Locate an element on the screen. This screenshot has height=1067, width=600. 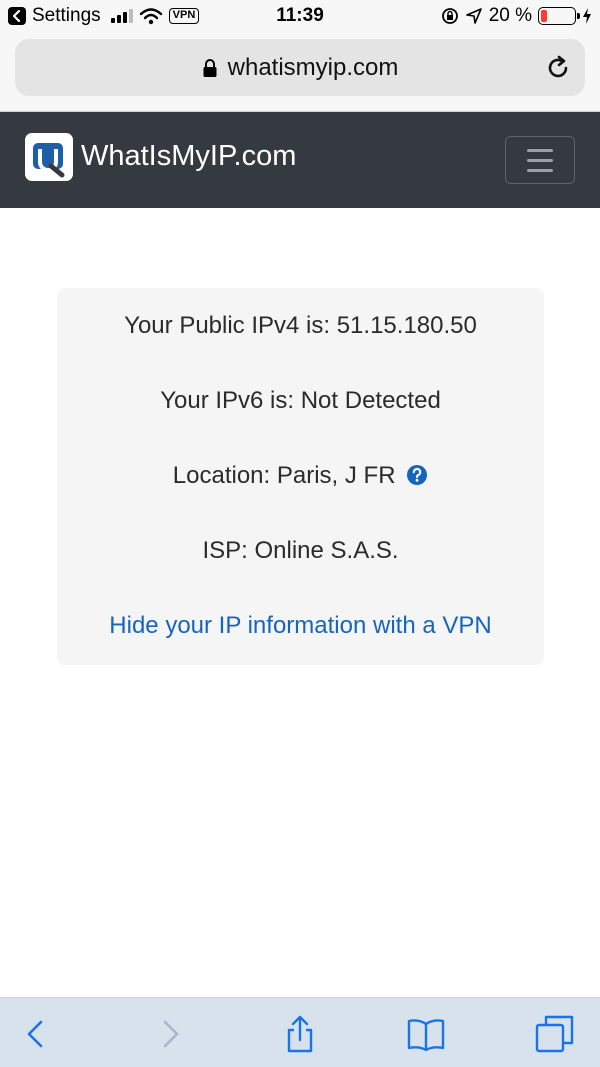
location-line: Location: Paris, J FR is located at coordinates (300, 476).